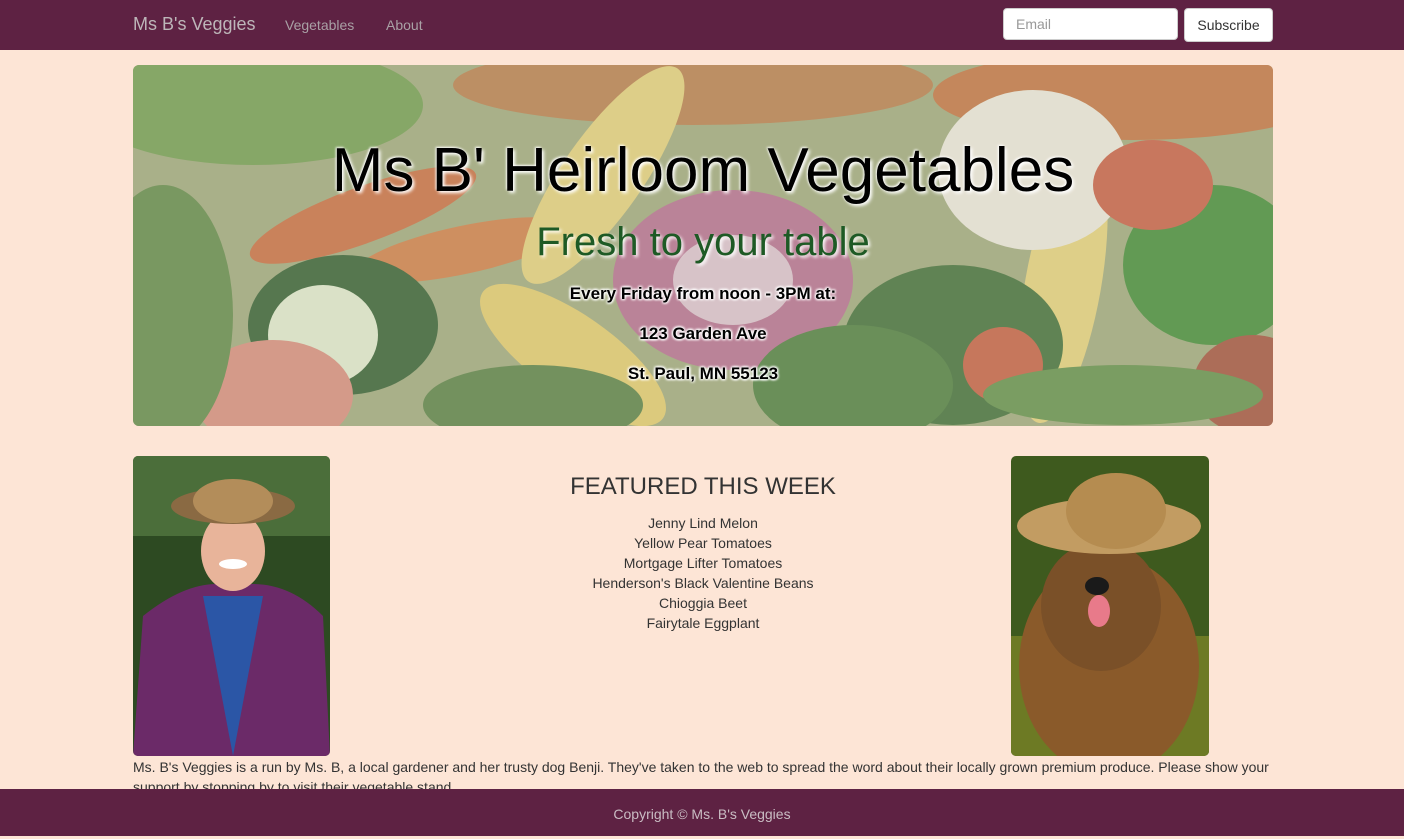 This screenshot has height=839, width=1404. I want to click on subscribe-button: Subscribe, so click(1228, 25).